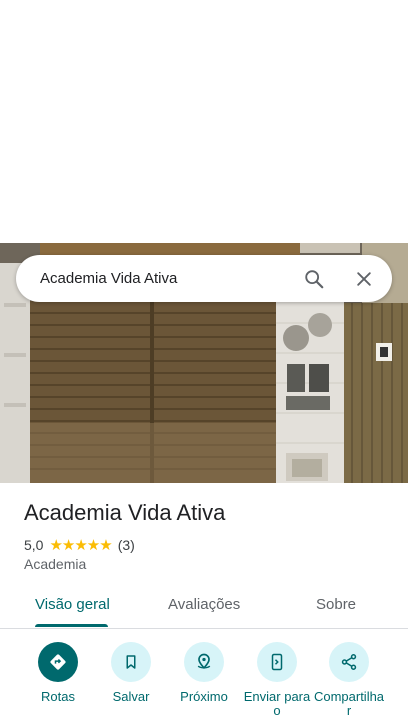 The width and height of the screenshot is (408, 726). Describe the element at coordinates (167, 278) in the screenshot. I see `search-query-text: Academia Vida Ativa` at that location.